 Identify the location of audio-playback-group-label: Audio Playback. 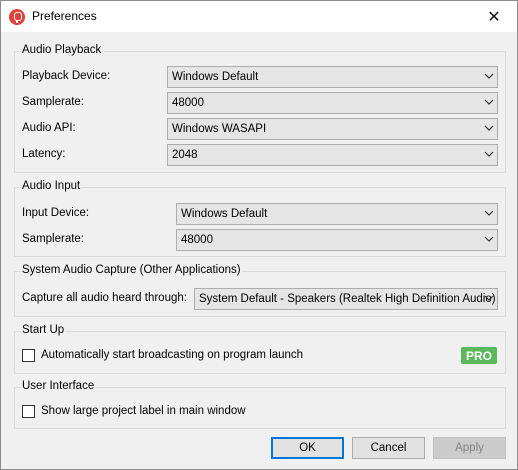
(62, 50).